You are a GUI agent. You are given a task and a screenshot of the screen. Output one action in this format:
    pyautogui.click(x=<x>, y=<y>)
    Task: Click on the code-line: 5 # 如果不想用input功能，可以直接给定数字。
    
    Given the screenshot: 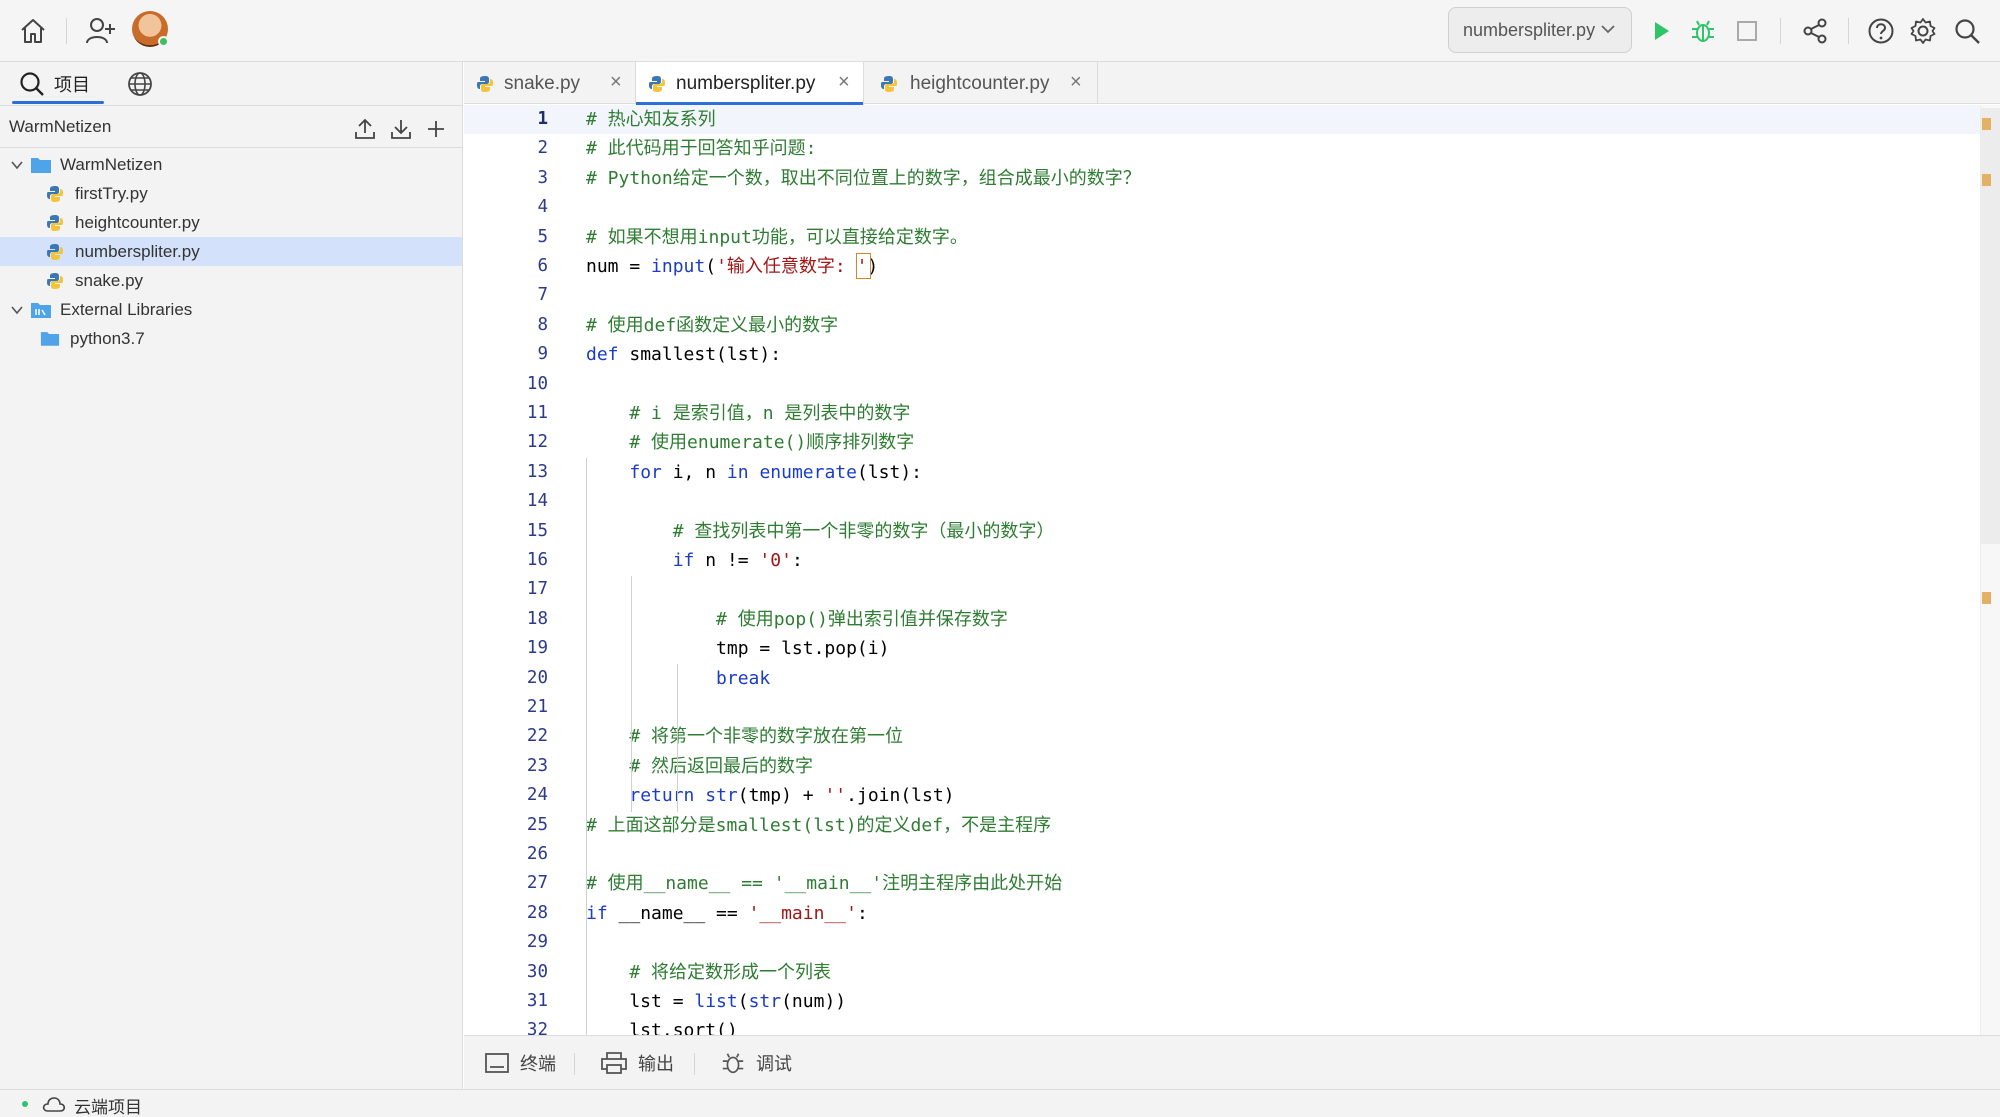 What is the action you would take?
    pyautogui.click(x=1222, y=237)
    